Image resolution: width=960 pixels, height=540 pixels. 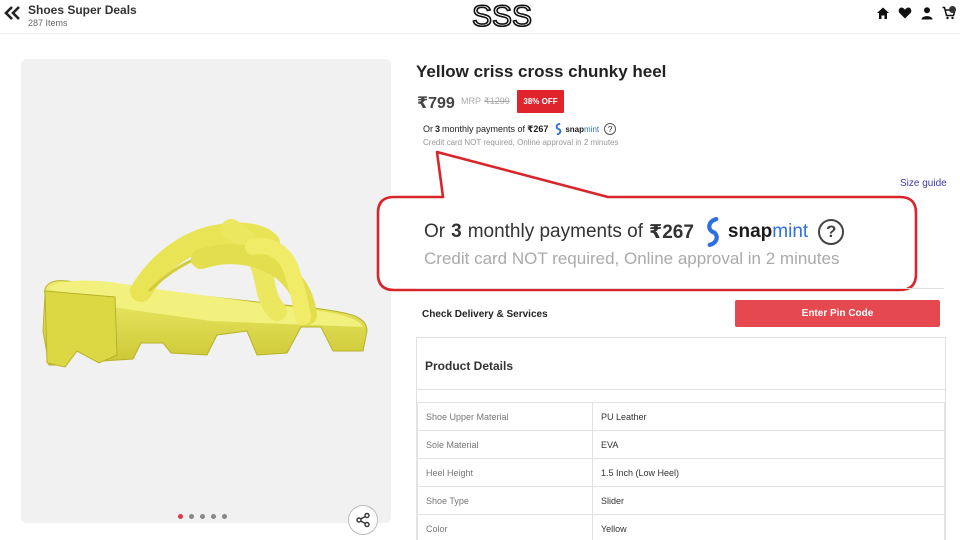 What do you see at coordinates (681, 389) in the screenshot?
I see `details-divider` at bounding box center [681, 389].